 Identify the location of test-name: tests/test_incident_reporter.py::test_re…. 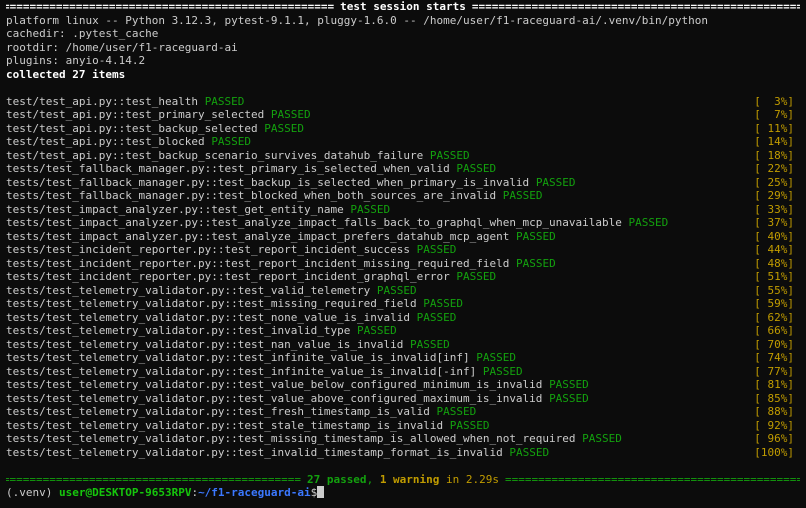
(258, 263).